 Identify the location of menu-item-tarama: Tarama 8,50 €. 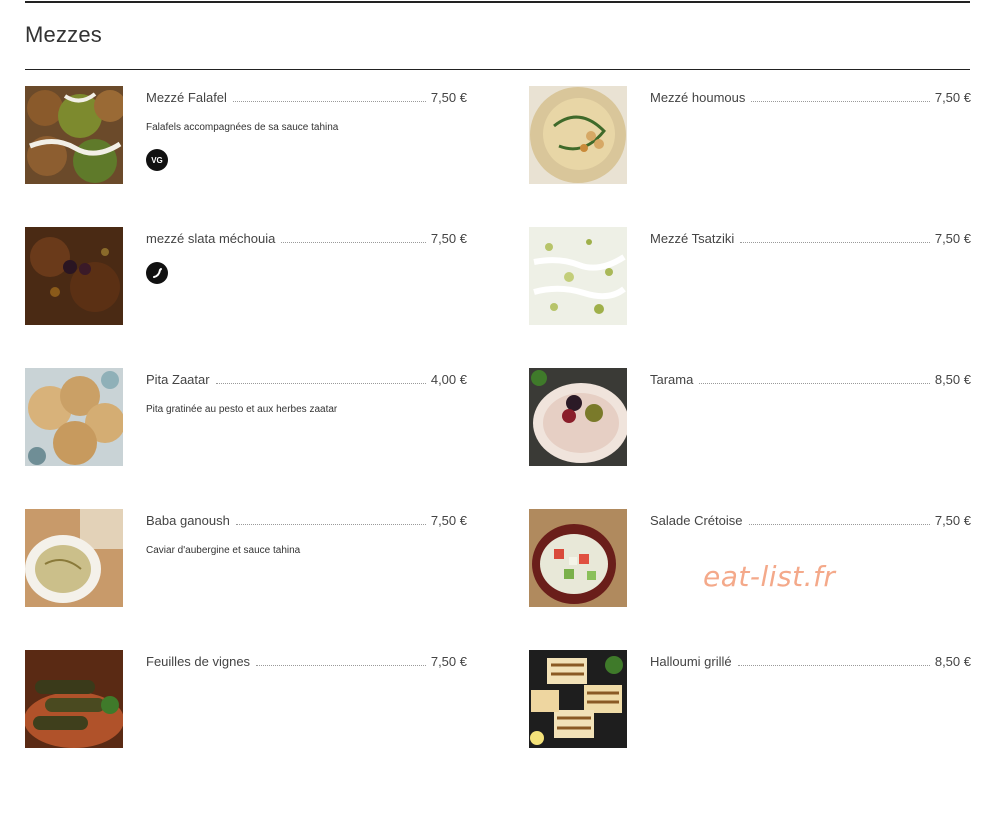
(750, 418).